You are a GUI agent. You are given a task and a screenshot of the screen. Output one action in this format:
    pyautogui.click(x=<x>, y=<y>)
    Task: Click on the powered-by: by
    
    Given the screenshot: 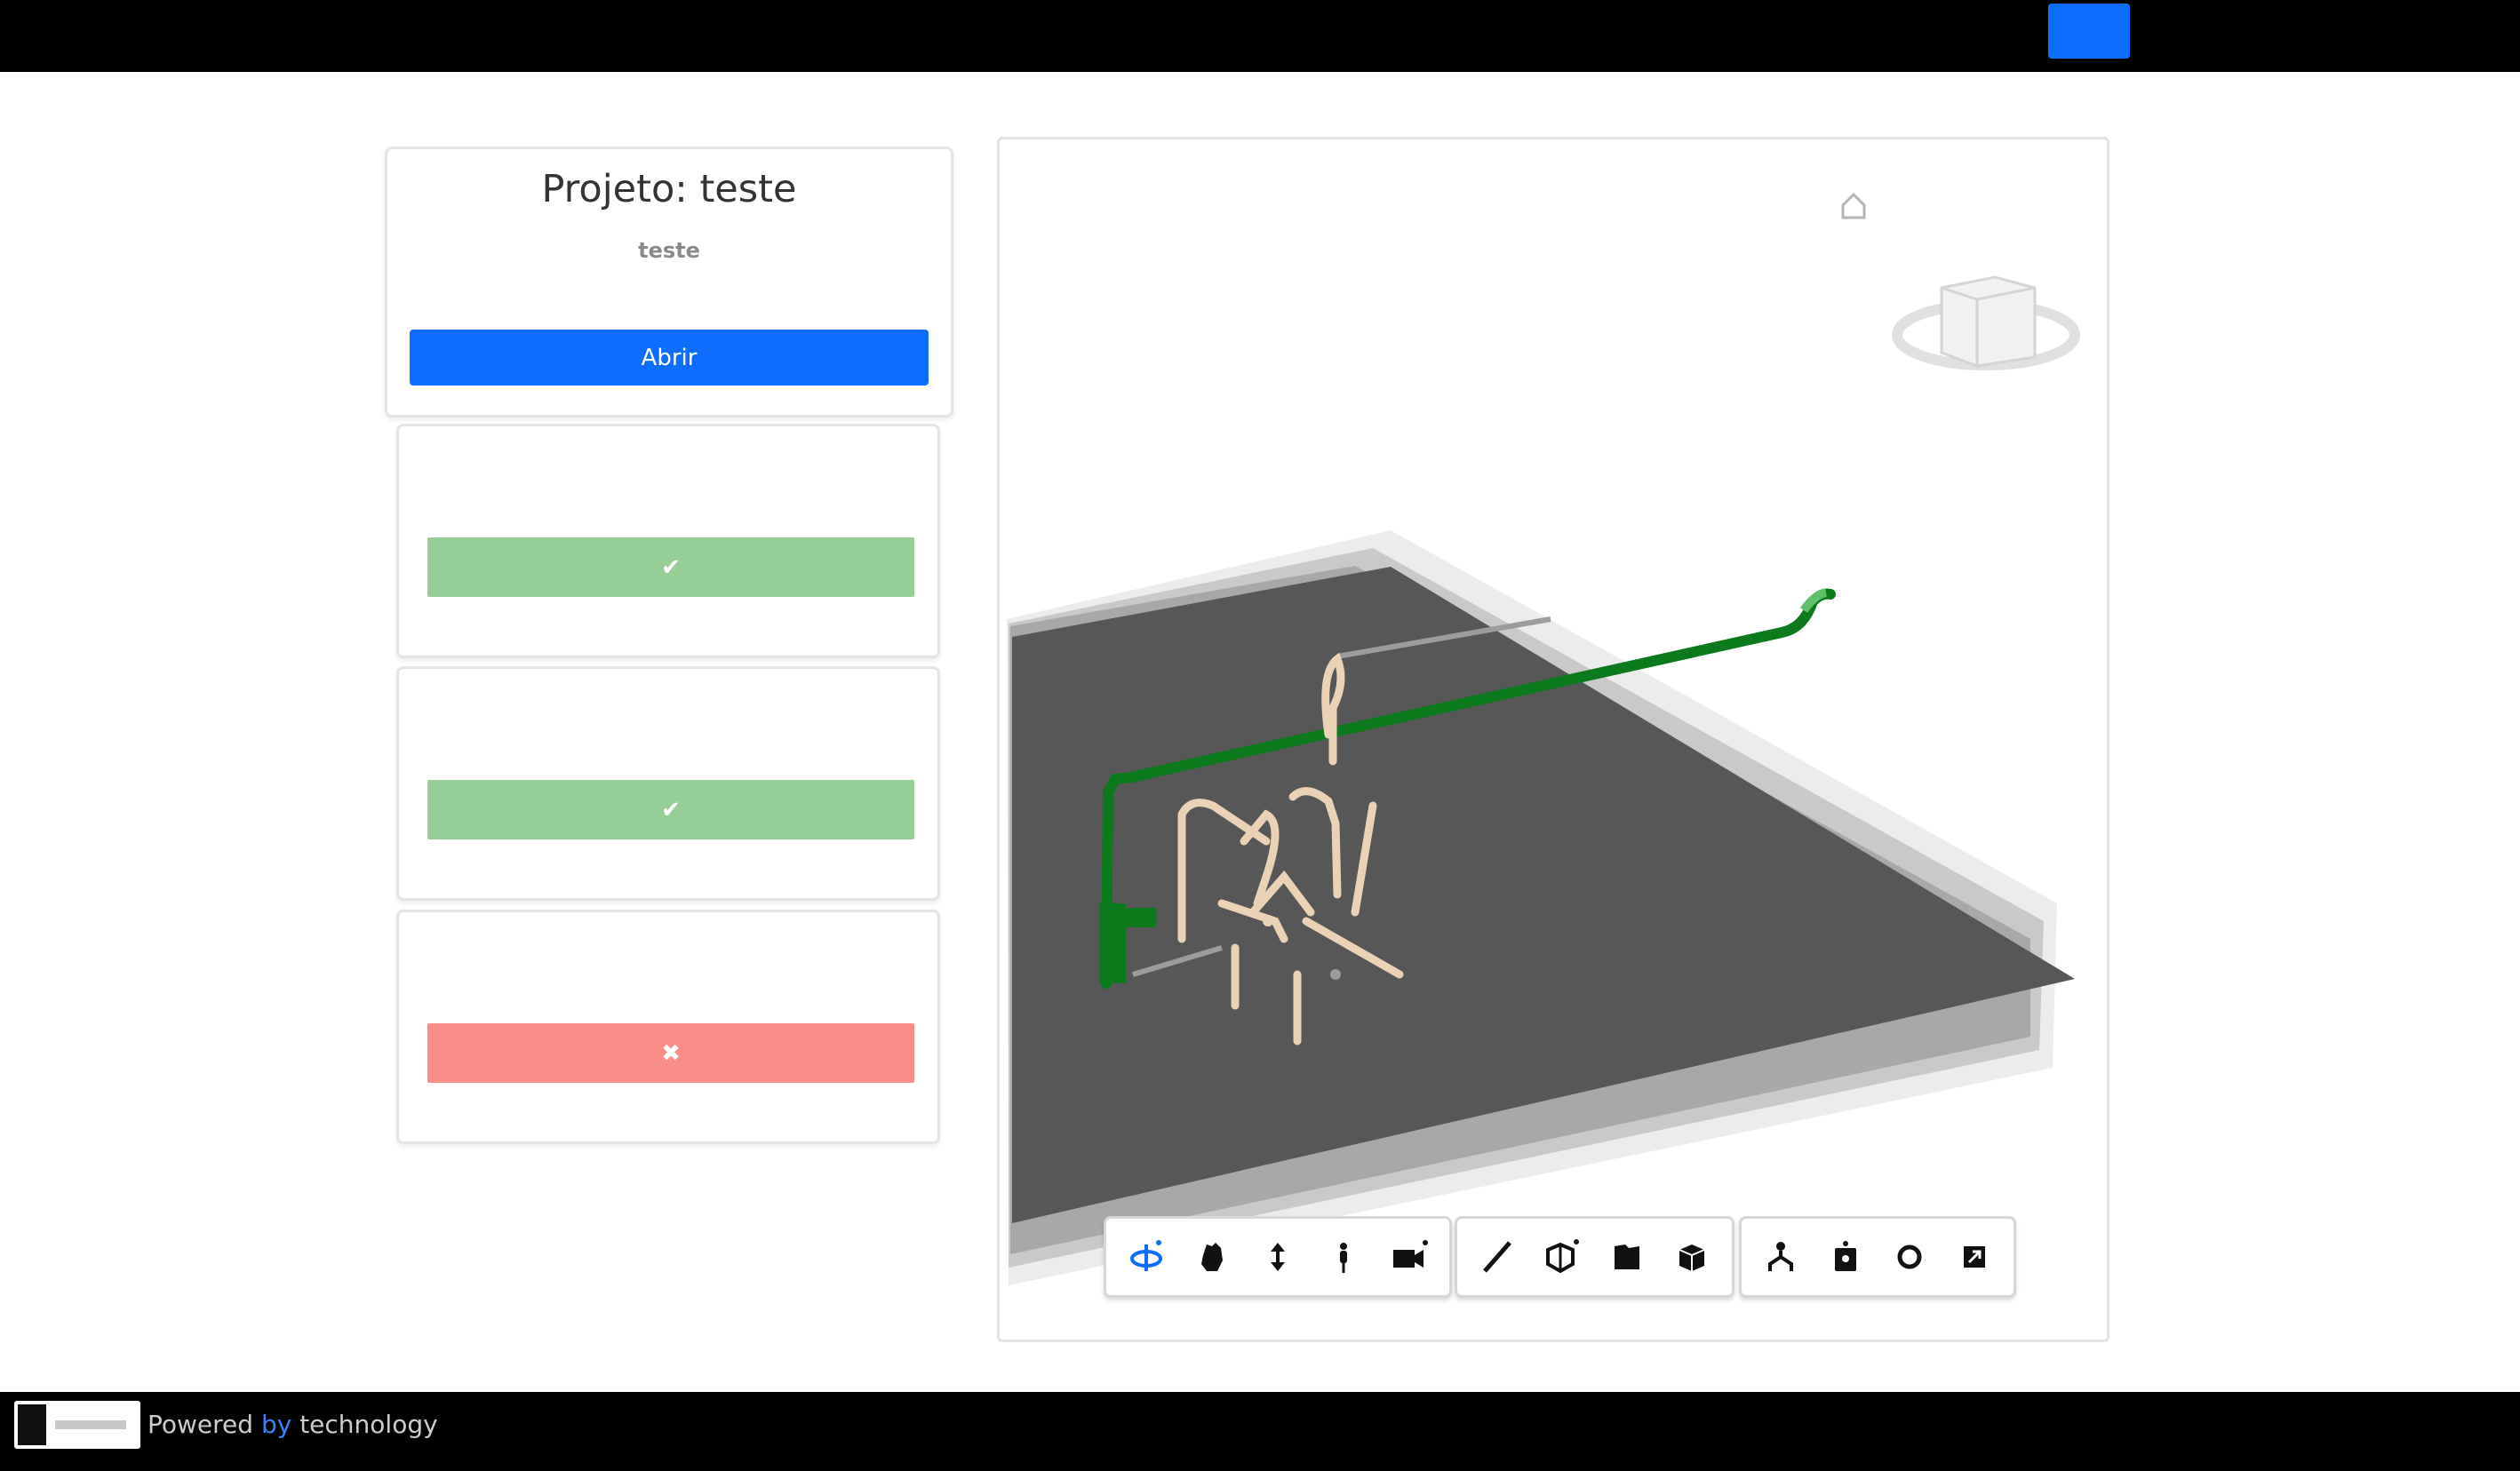 What is the action you would take?
    pyautogui.click(x=276, y=1424)
    